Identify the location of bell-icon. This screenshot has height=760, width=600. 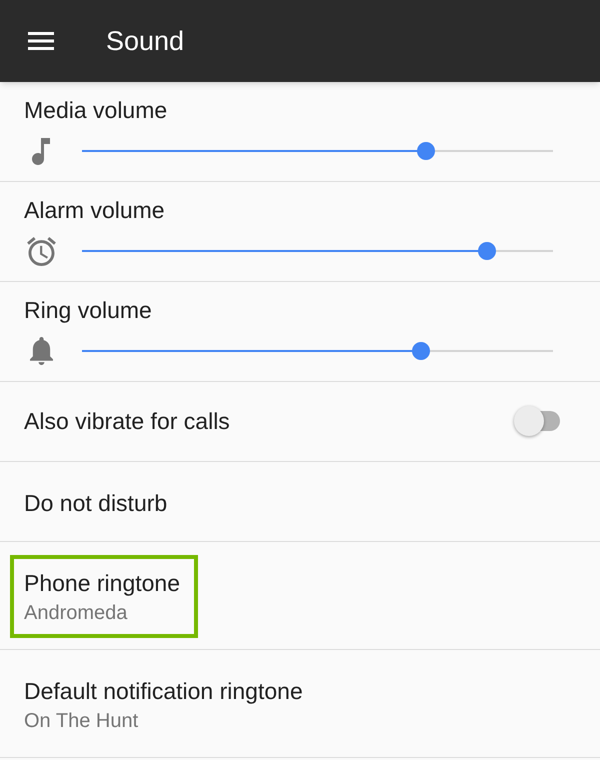
(41, 351).